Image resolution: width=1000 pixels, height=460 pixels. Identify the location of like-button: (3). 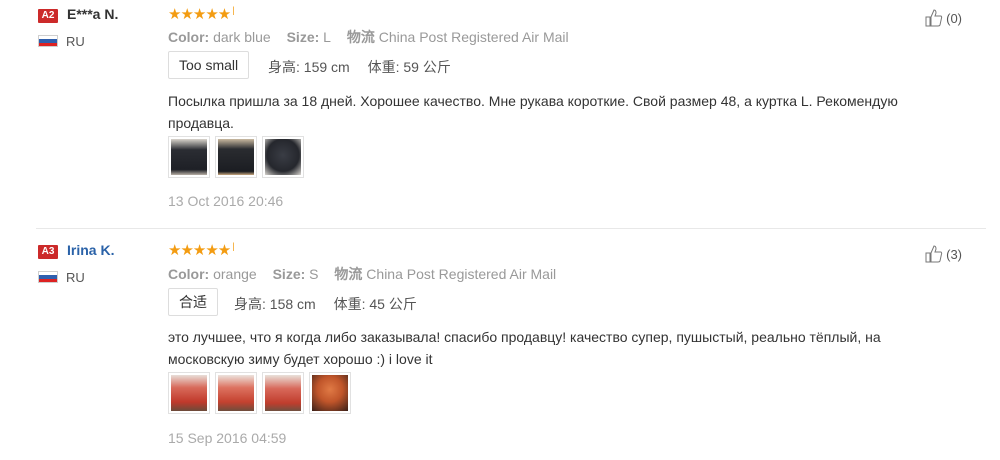
(943, 254).